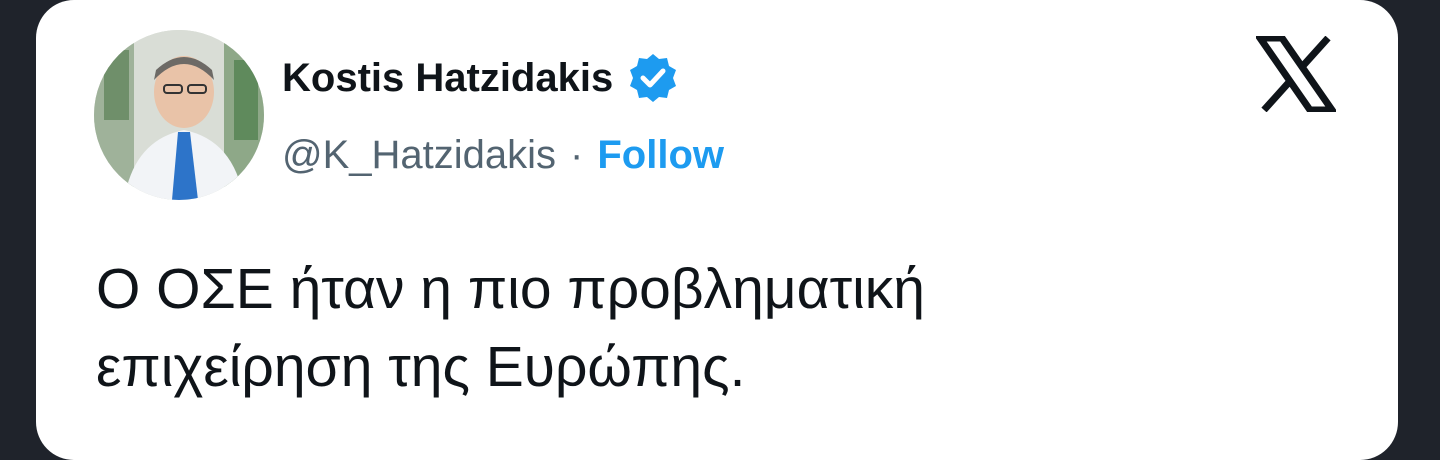  What do you see at coordinates (421, 367) in the screenshot?
I see `tweet-text-line: επιχείρηση της Ευρώπης.` at bounding box center [421, 367].